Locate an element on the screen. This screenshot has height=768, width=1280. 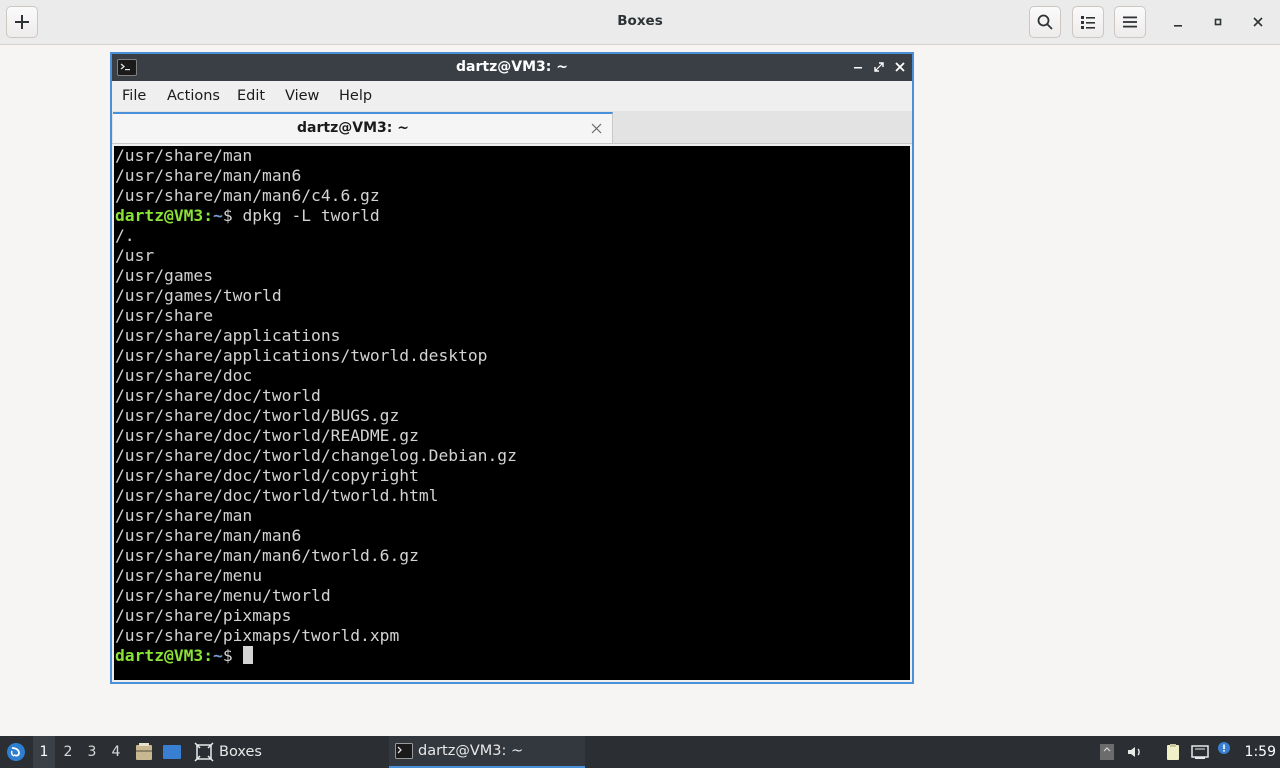
distro-logo-icon is located at coordinates (16, 752).